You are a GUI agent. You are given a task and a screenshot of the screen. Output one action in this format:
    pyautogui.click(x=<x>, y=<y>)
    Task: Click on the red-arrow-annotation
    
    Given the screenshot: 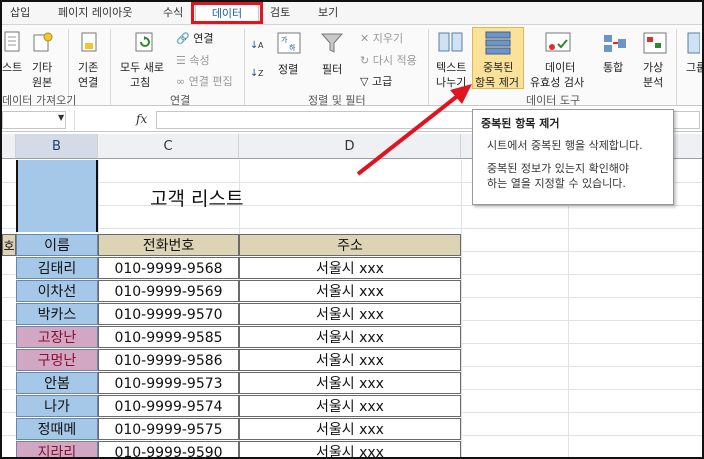 What is the action you would take?
    pyautogui.click(x=414, y=130)
    